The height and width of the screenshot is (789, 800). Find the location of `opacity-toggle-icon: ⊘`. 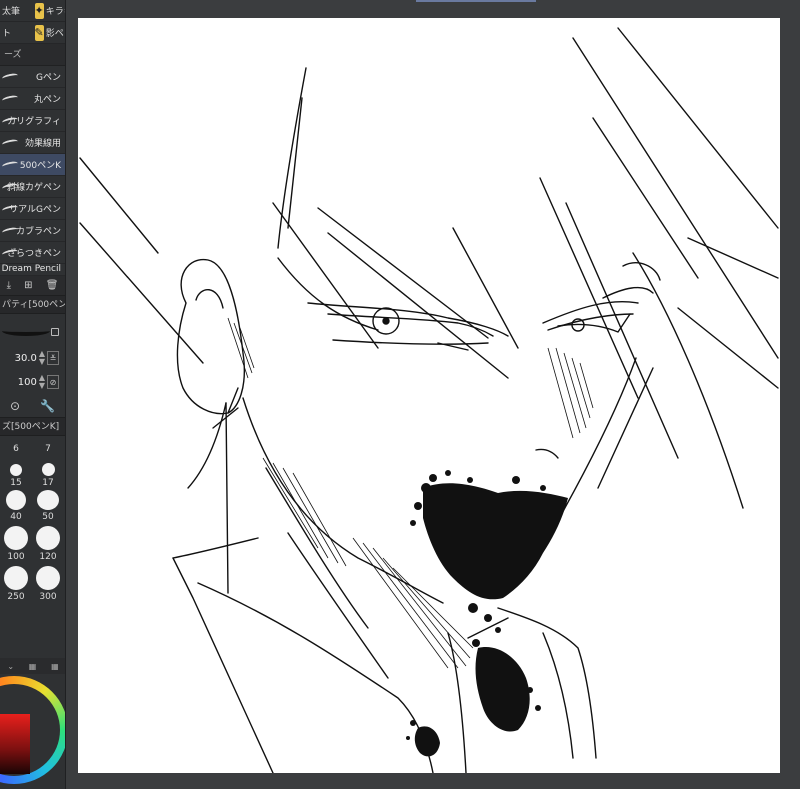

opacity-toggle-icon: ⊘ is located at coordinates (53, 382).